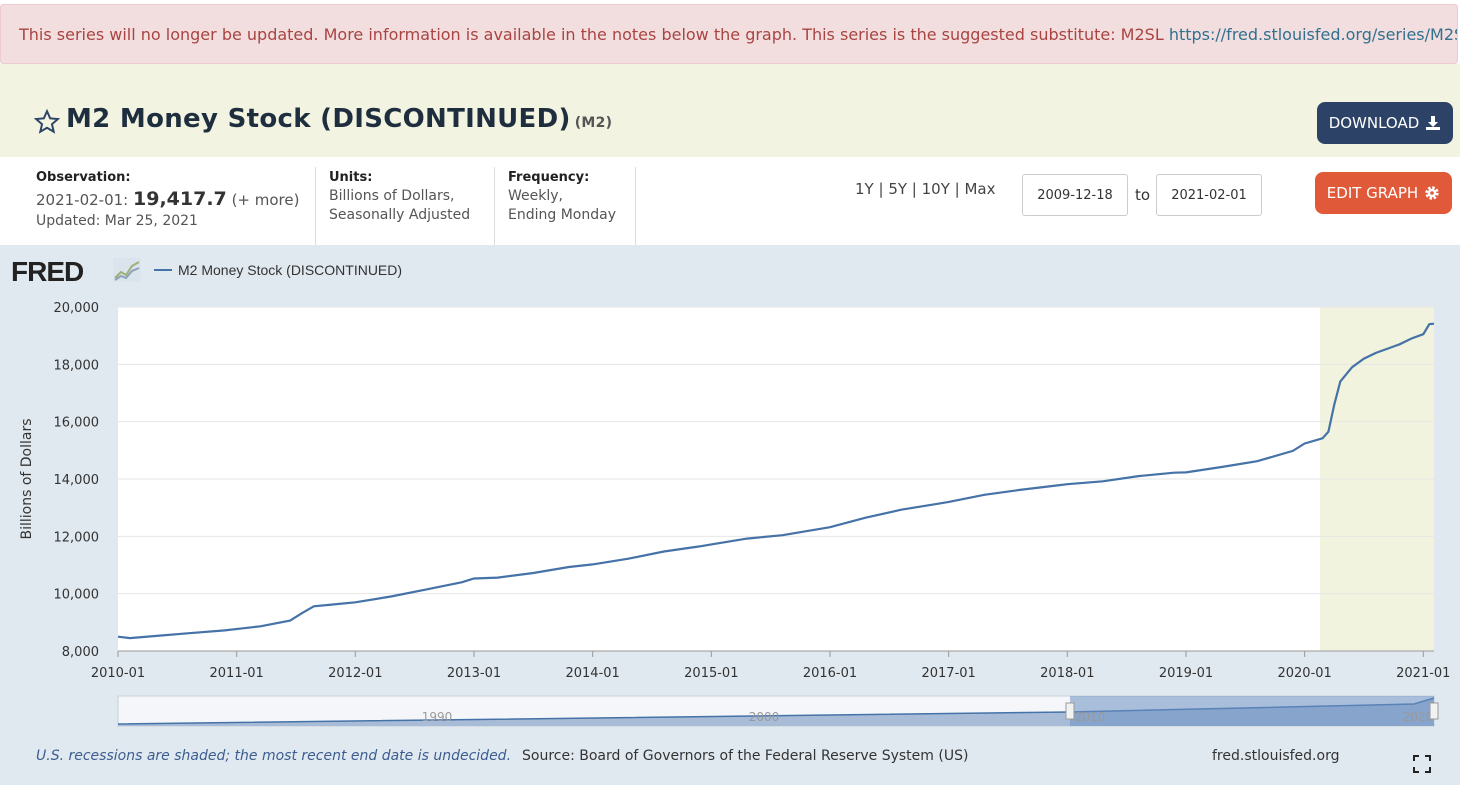 The image size is (1460, 785). I want to click on observation-value: 19,417.7, so click(180, 199).